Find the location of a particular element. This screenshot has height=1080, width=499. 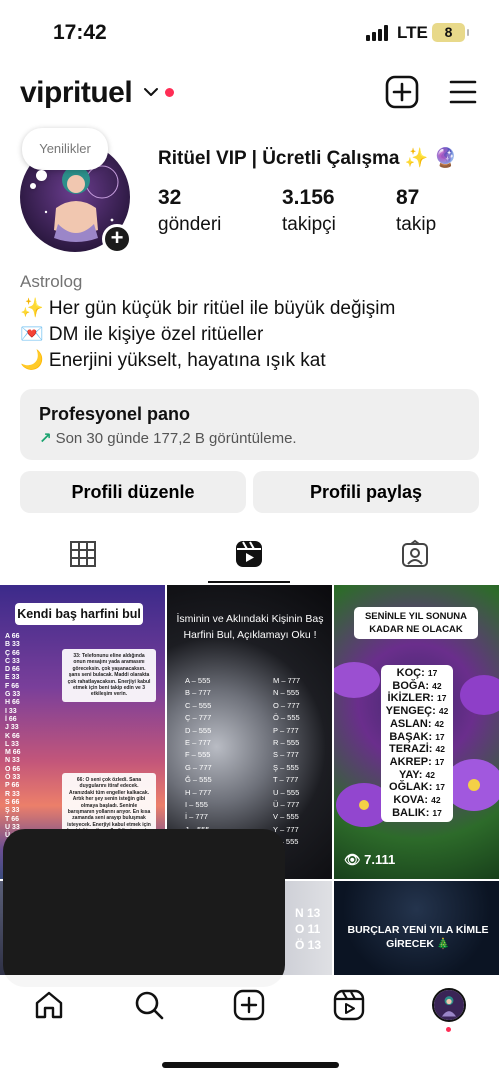

letter-item: K 66 is located at coordinates (12, 736).